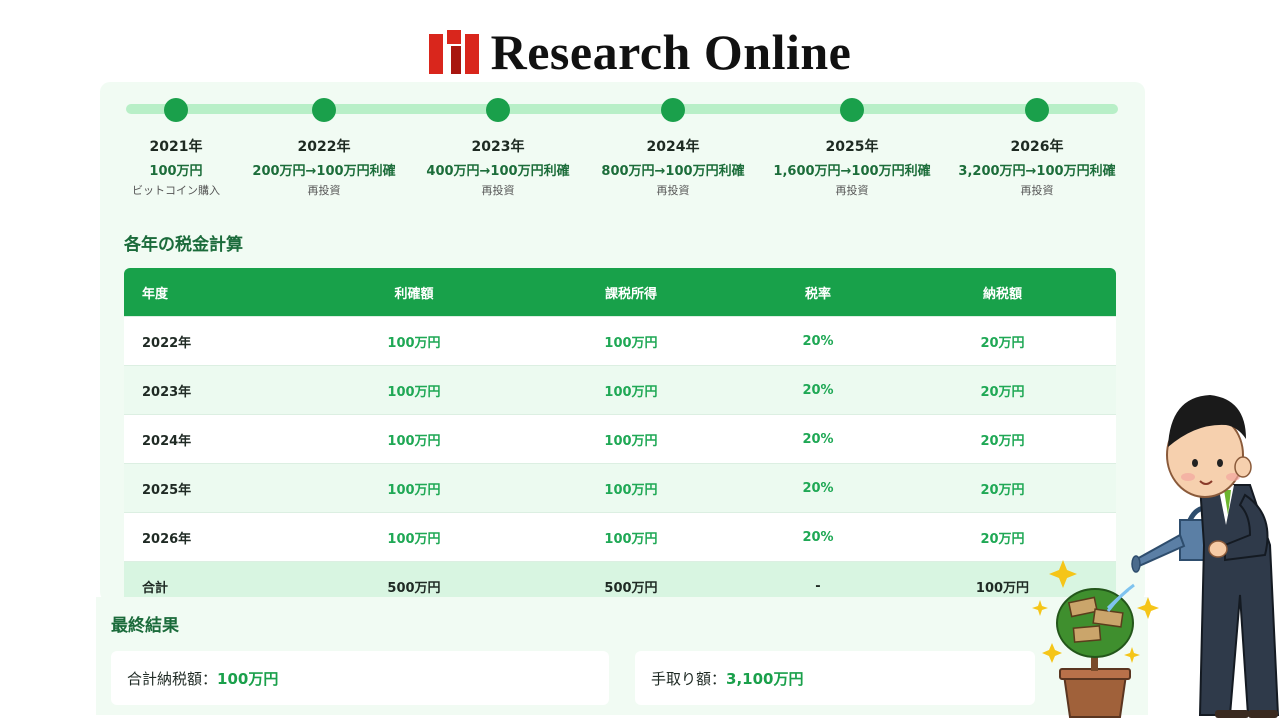 This screenshot has height=720, width=1280. I want to click on total-tax-value: 100万円, so click(248, 678).